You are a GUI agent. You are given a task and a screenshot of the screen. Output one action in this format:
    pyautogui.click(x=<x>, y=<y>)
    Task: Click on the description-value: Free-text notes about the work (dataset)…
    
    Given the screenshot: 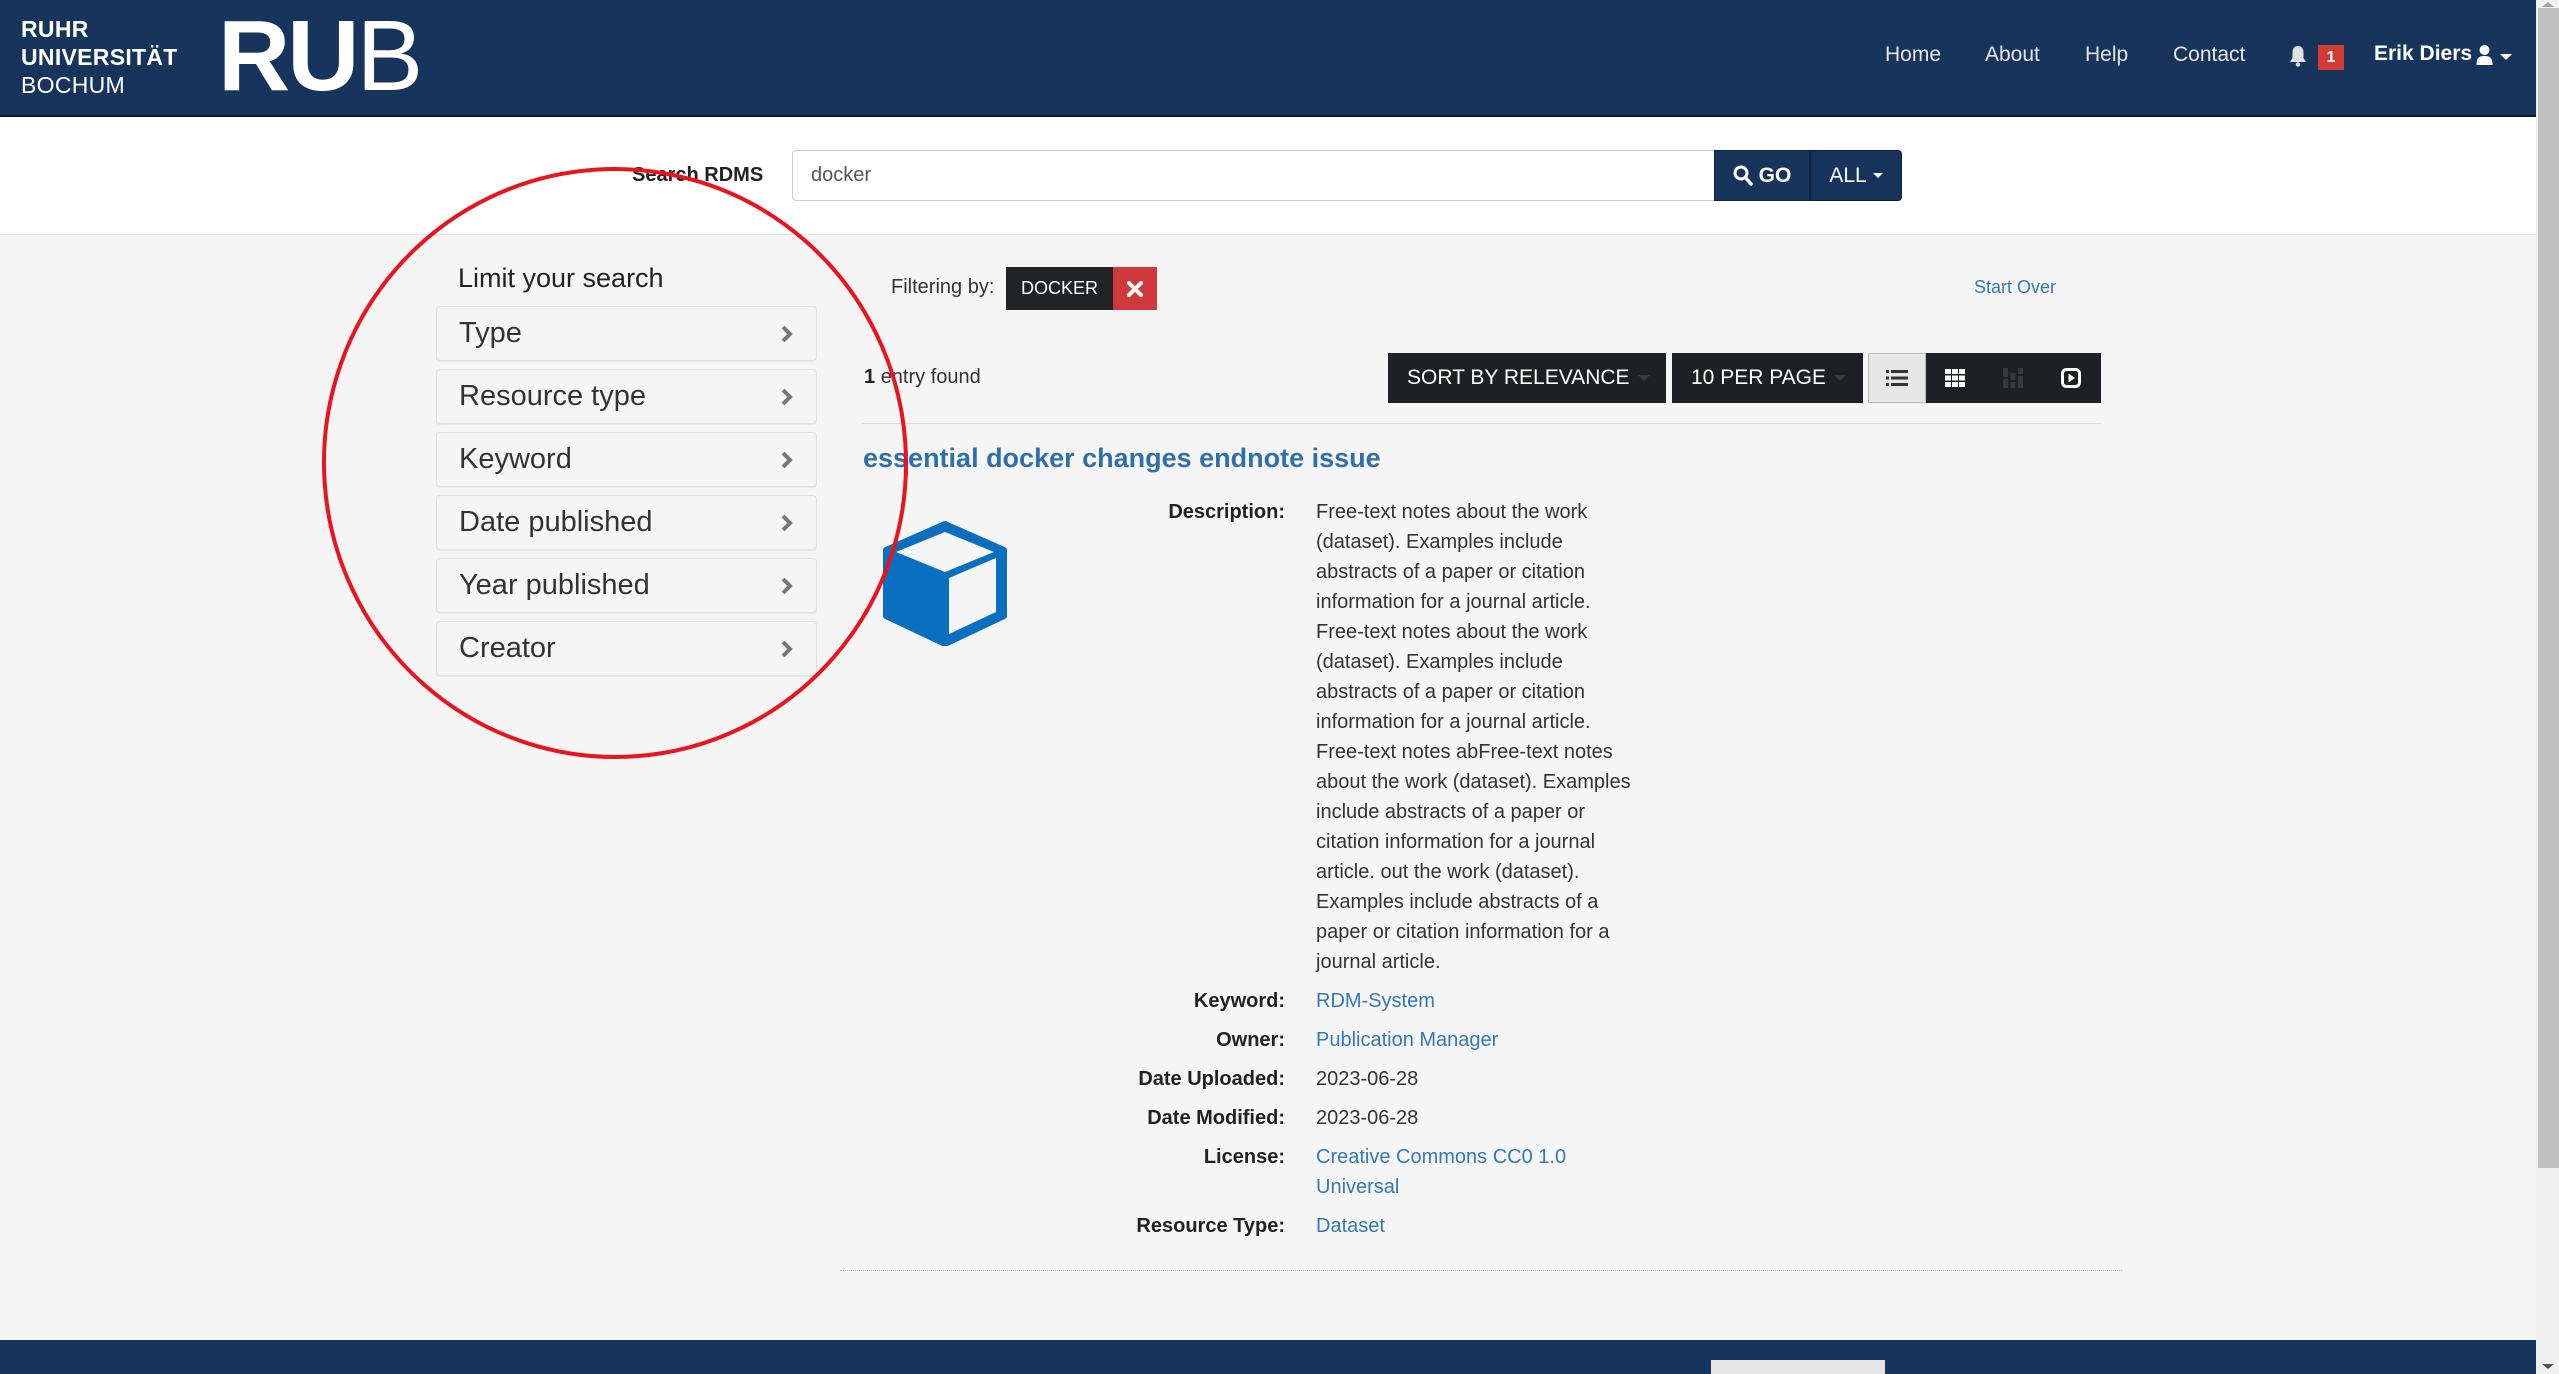 What is the action you would take?
    pyautogui.click(x=1473, y=737)
    